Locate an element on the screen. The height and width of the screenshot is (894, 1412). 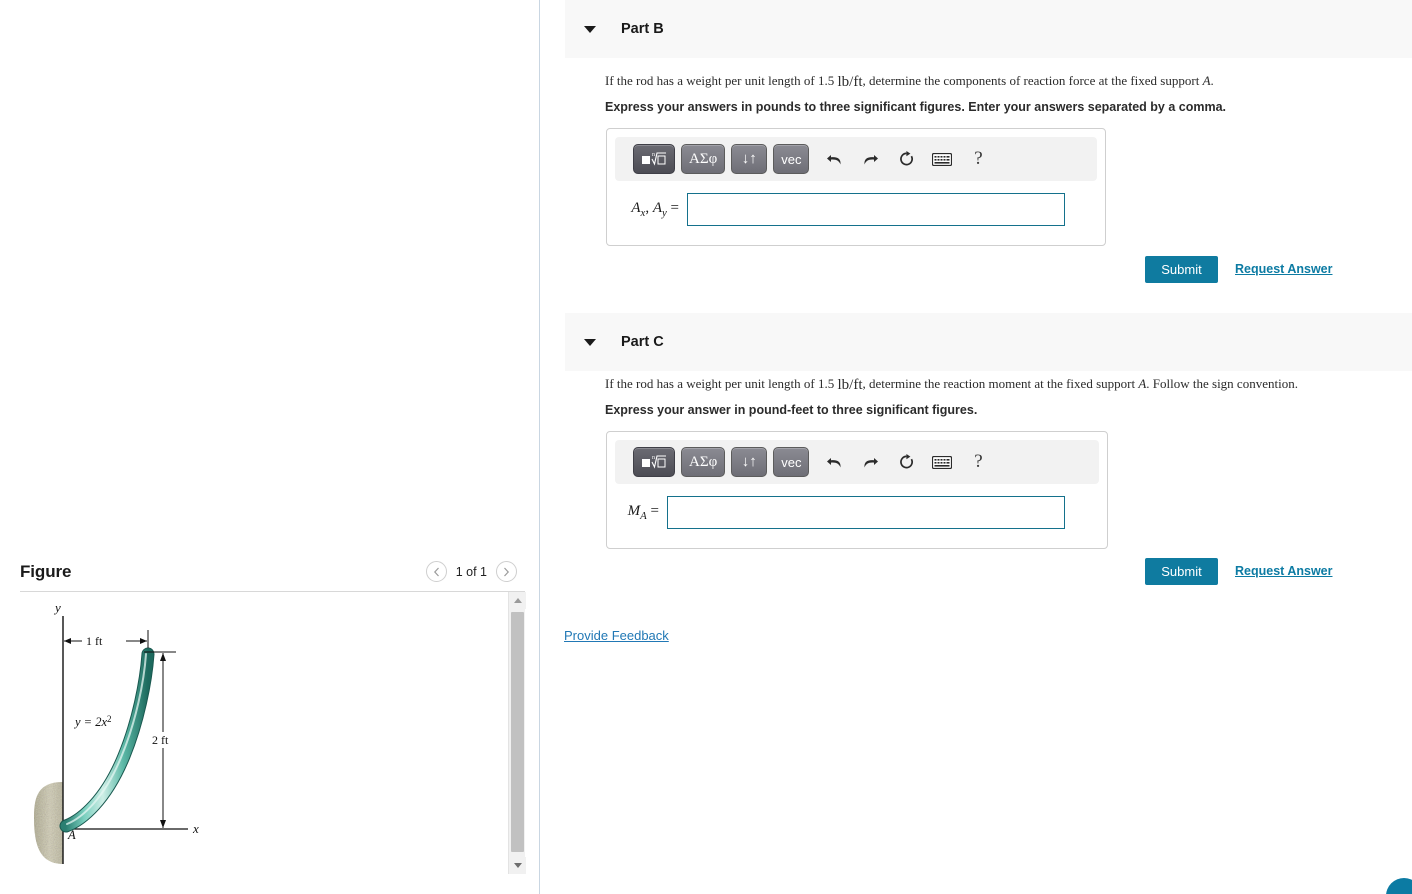
figure-image: y x y = 2x2 A 1 ft 2 ft is located at coordinates (264, 733).